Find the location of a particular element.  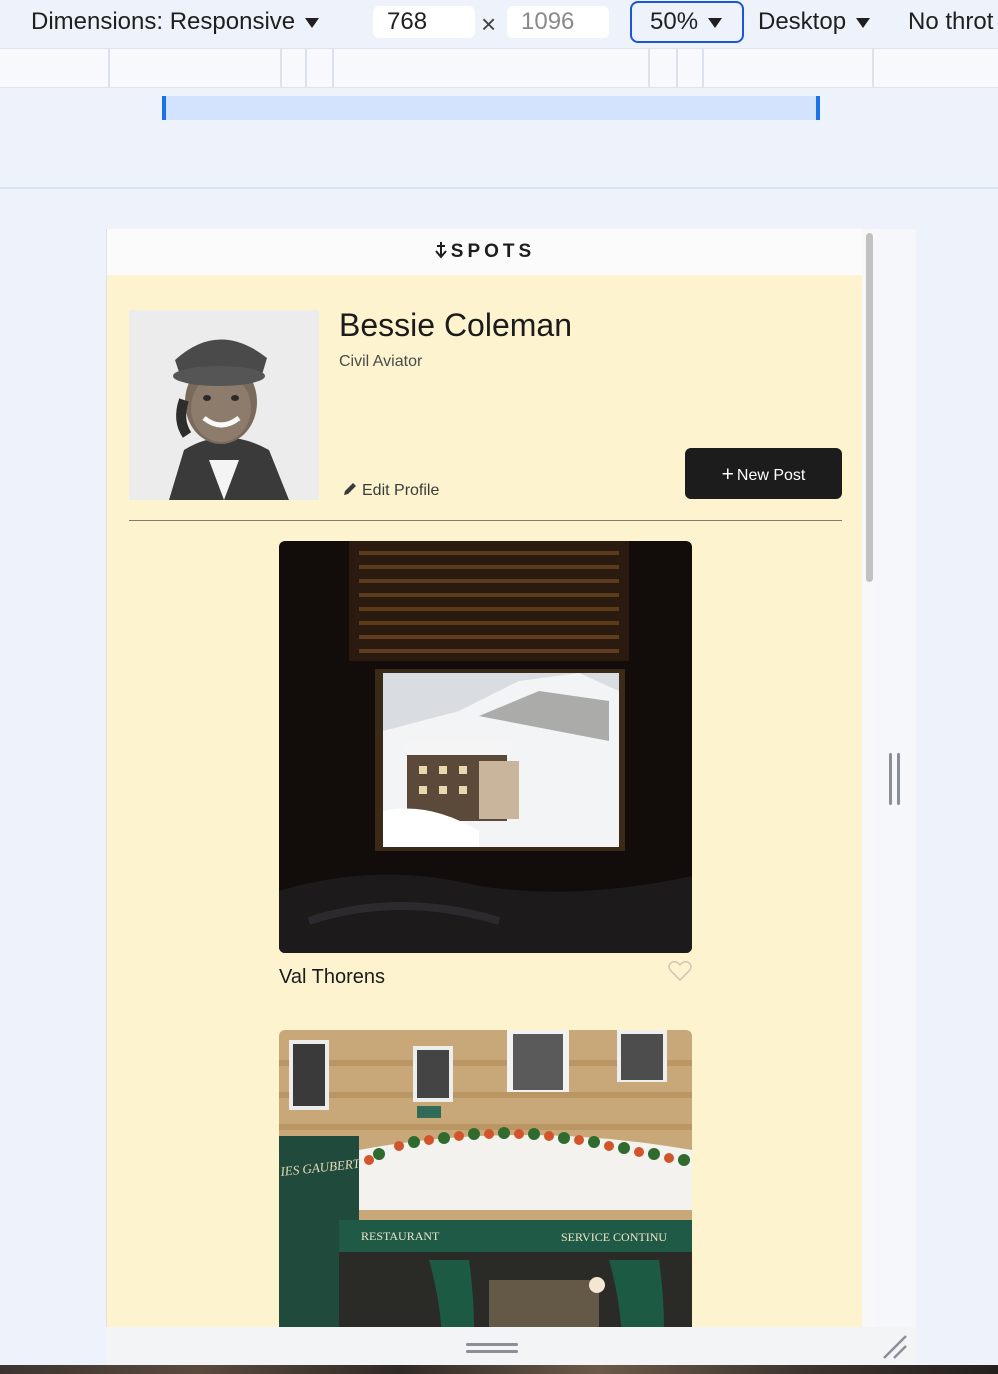

resize-grip-icon is located at coordinates (895, 1347).